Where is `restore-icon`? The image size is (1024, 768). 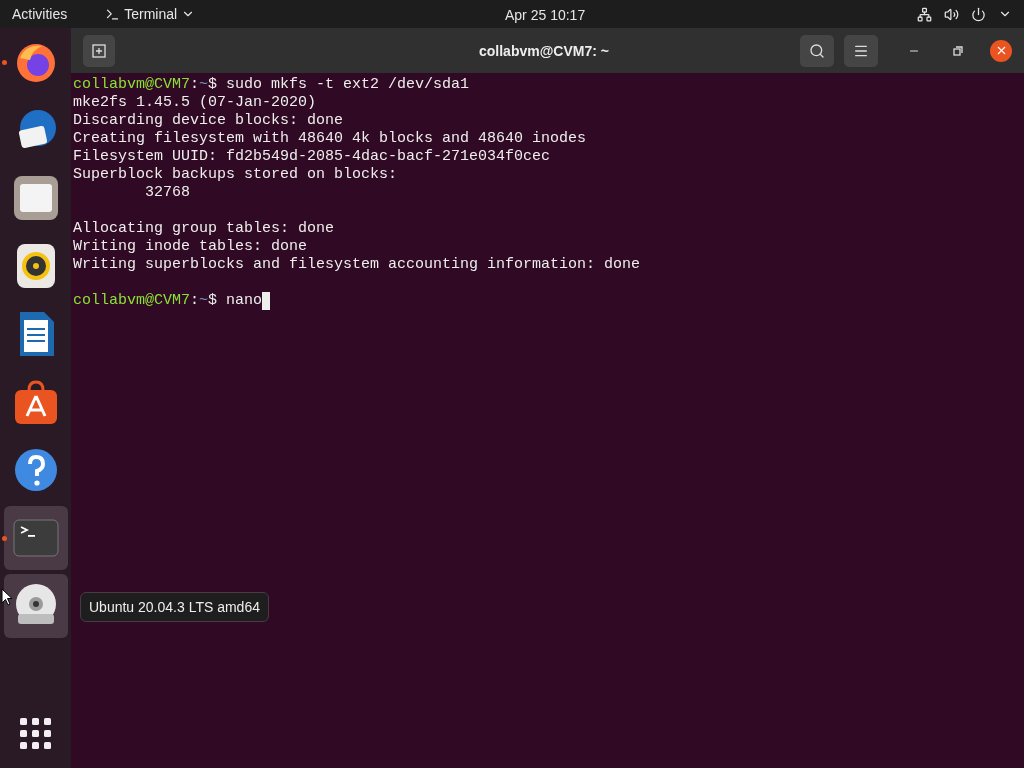
restore-icon is located at coordinates (958, 50).